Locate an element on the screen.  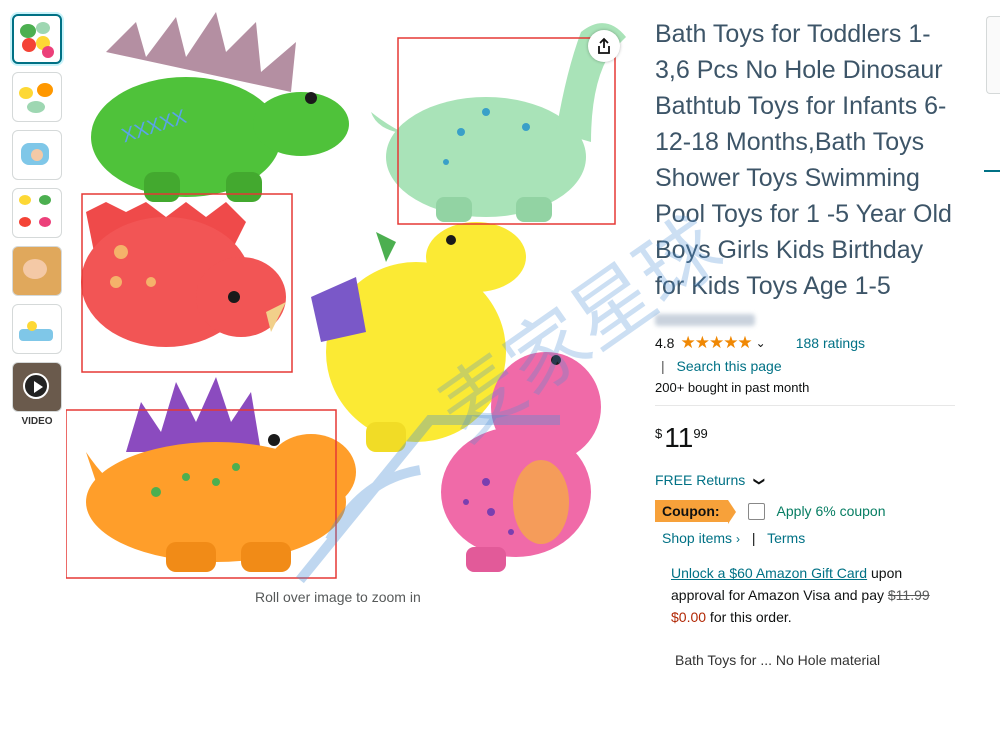
search-row: | Search this page is located at coordinates (805, 366).